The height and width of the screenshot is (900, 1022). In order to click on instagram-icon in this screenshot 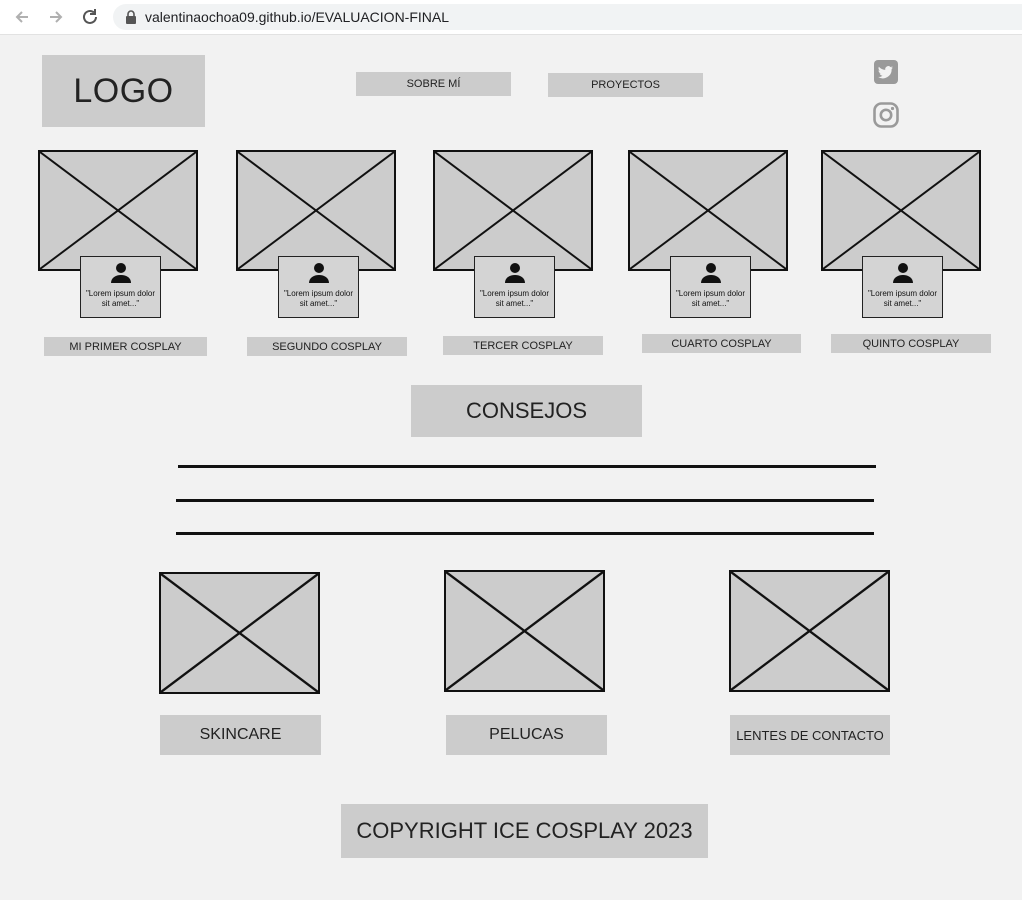, I will do `click(886, 115)`.